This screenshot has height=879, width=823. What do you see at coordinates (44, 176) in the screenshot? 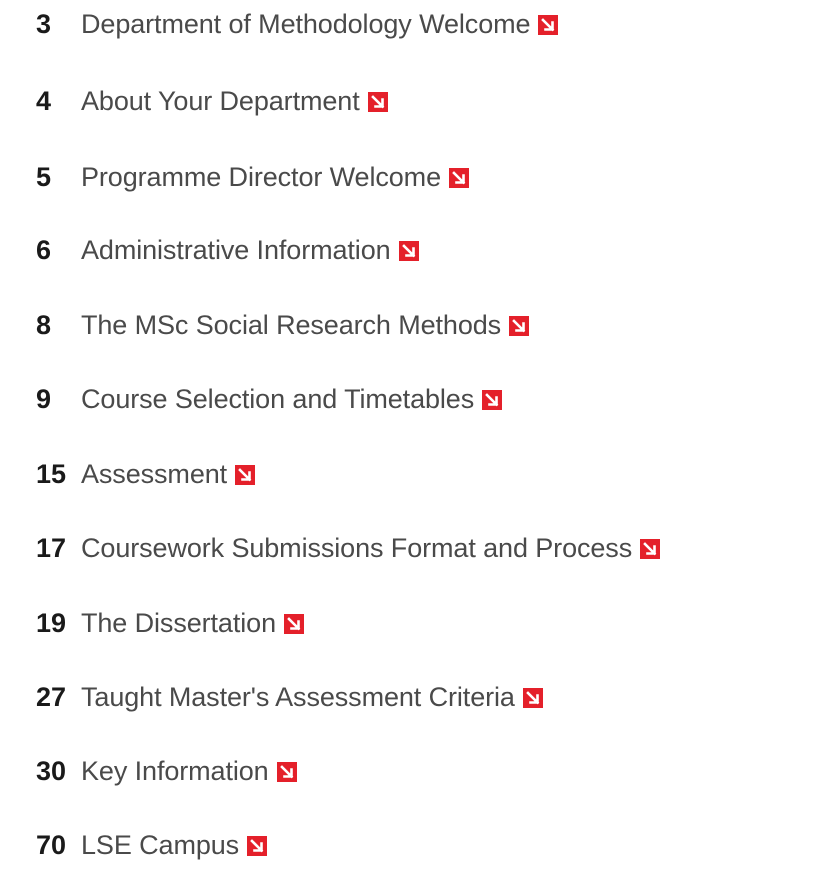
I see `toc-page-number: 5` at bounding box center [44, 176].